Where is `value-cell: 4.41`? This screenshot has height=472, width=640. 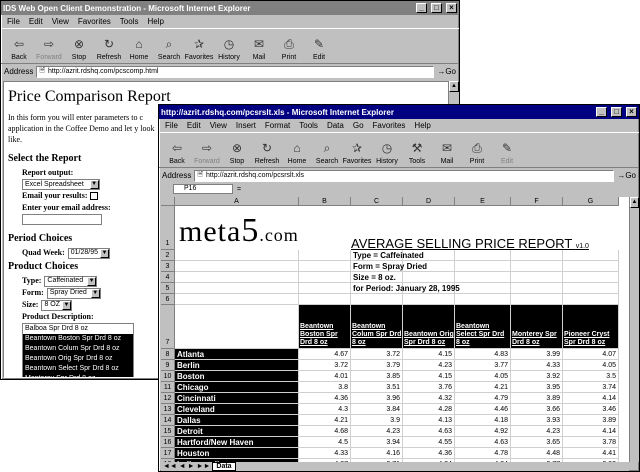
value-cell: 4.41 is located at coordinates (591, 453).